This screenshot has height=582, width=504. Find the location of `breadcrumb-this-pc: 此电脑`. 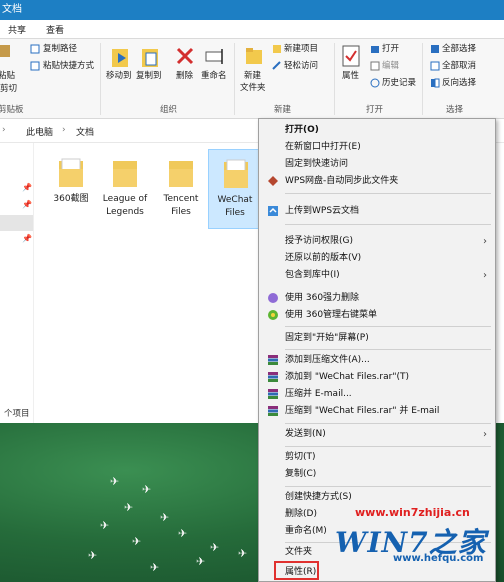

breadcrumb-this-pc: 此电脑 is located at coordinates (39, 131).